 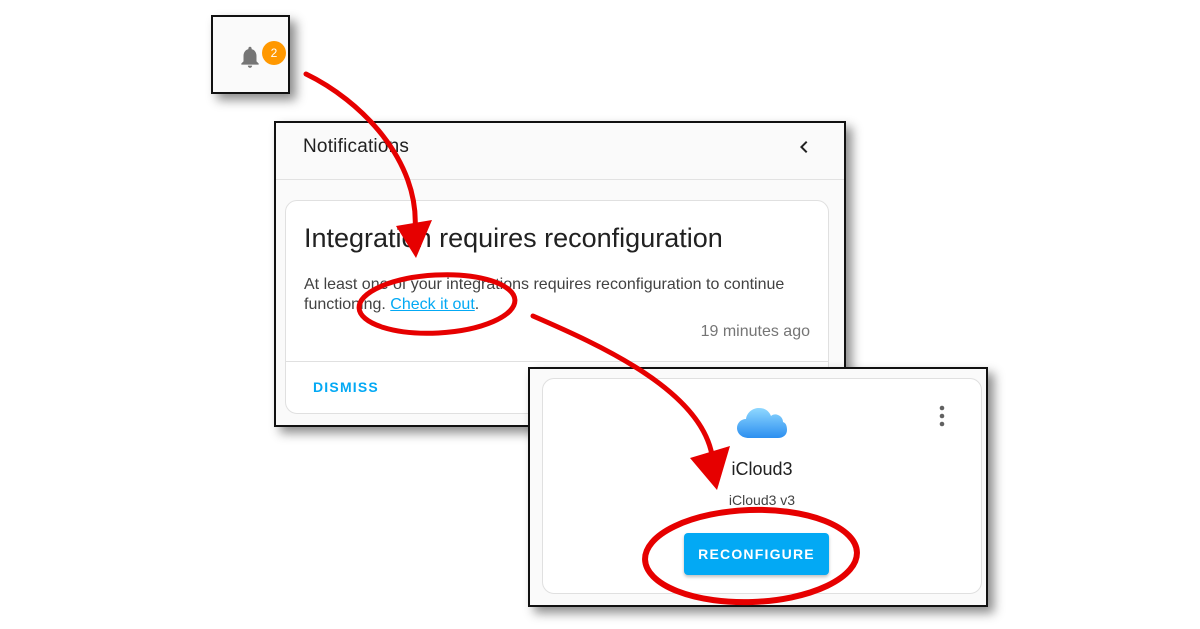 I want to click on dismiss-button: DISMISS, so click(x=346, y=387).